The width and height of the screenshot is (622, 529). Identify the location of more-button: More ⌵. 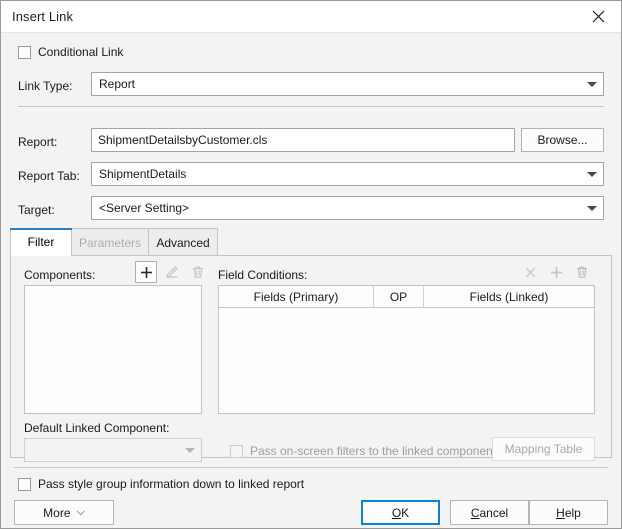
(64, 512).